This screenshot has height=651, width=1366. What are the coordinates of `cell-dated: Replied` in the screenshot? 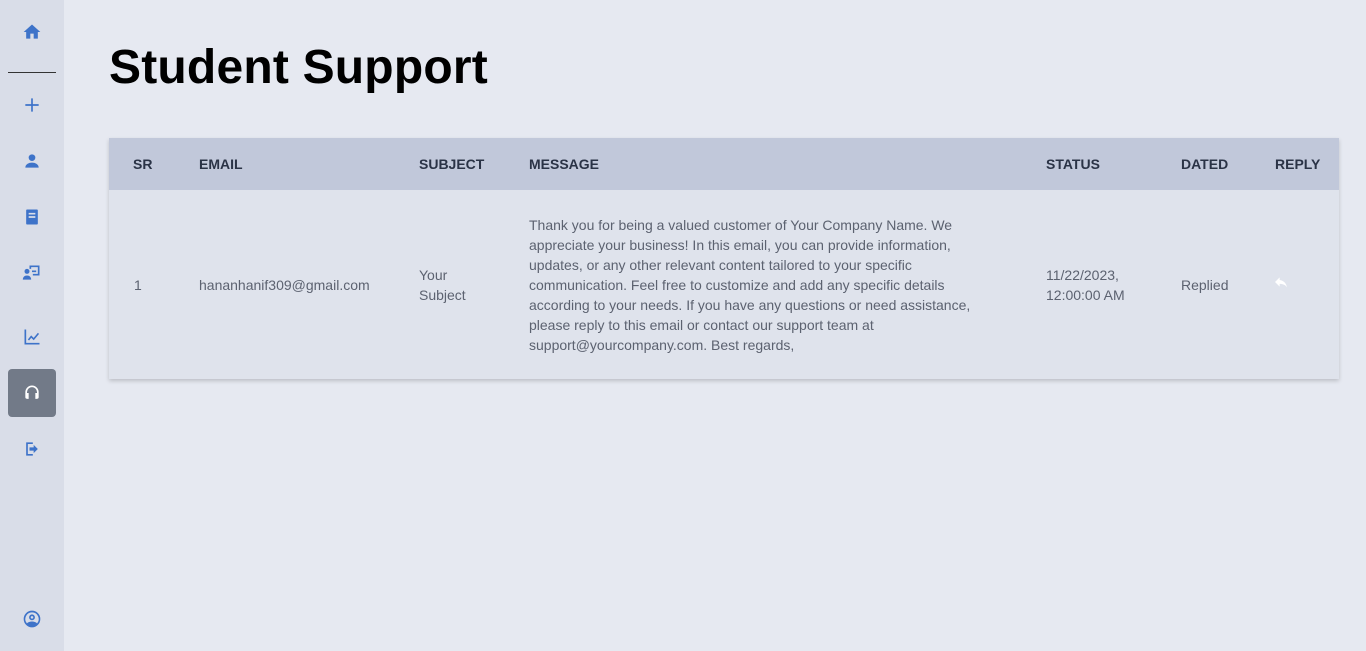 It's located at (1205, 284).